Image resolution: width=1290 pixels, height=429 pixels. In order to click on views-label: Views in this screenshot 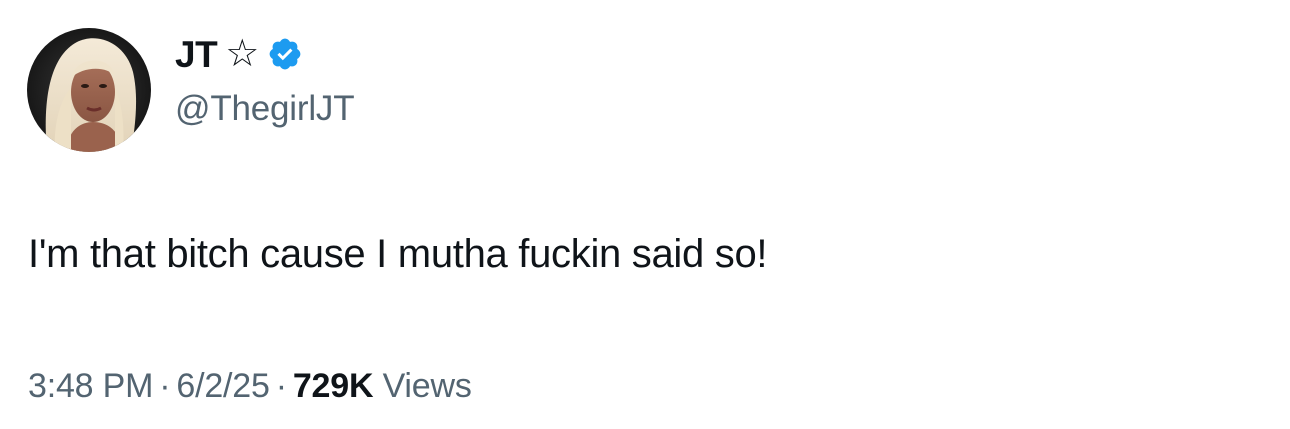, I will do `click(427, 386)`.